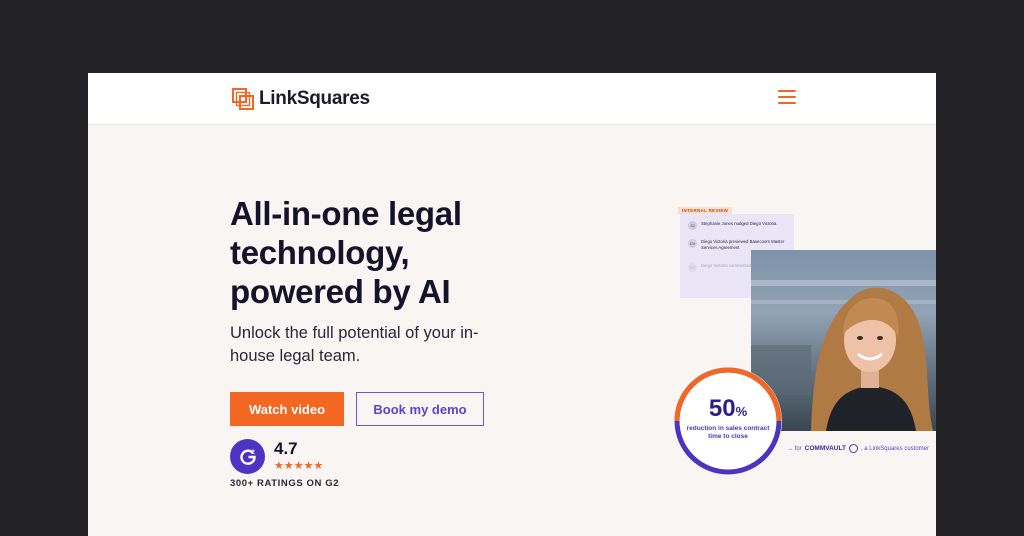  Describe the element at coordinates (787, 98) in the screenshot. I see `hamburger-icon` at that location.